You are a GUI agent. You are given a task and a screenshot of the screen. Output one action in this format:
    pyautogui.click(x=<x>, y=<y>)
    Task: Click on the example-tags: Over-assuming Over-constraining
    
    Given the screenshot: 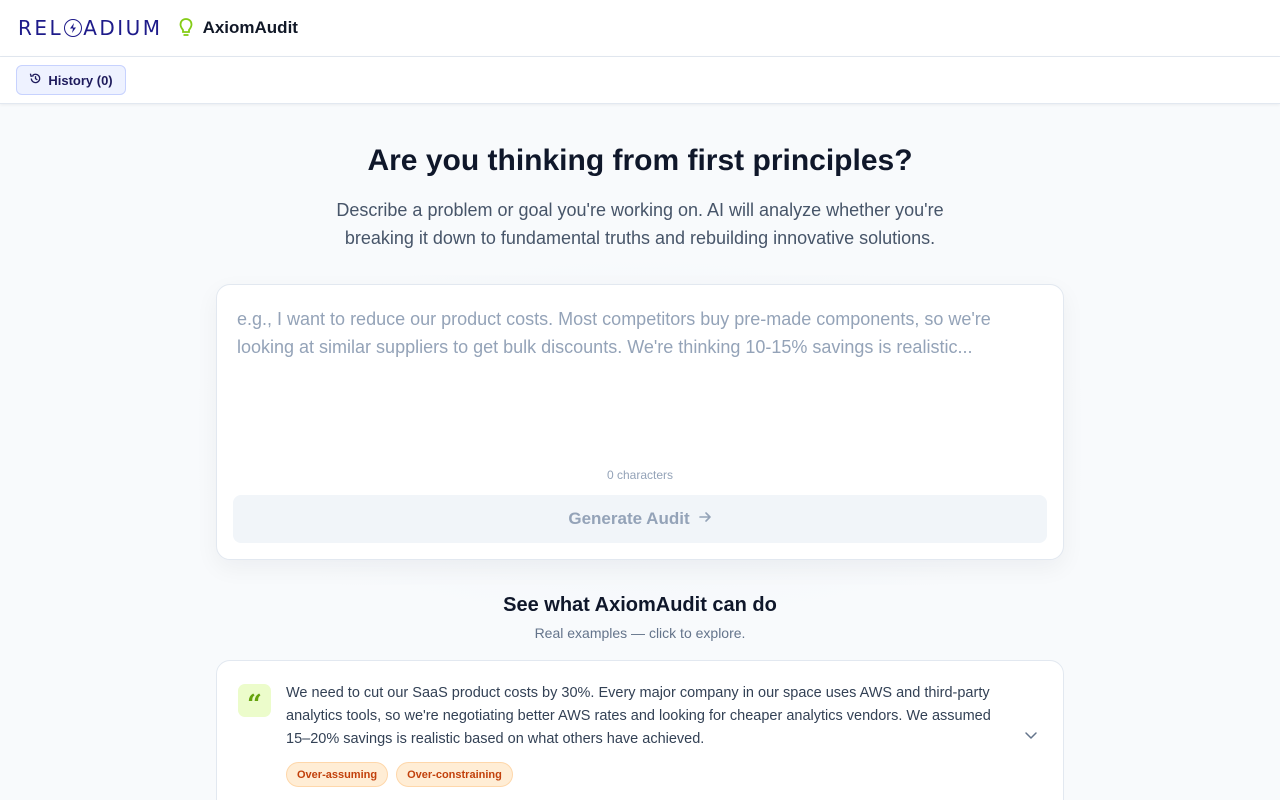 What is the action you would take?
    pyautogui.click(x=399, y=774)
    